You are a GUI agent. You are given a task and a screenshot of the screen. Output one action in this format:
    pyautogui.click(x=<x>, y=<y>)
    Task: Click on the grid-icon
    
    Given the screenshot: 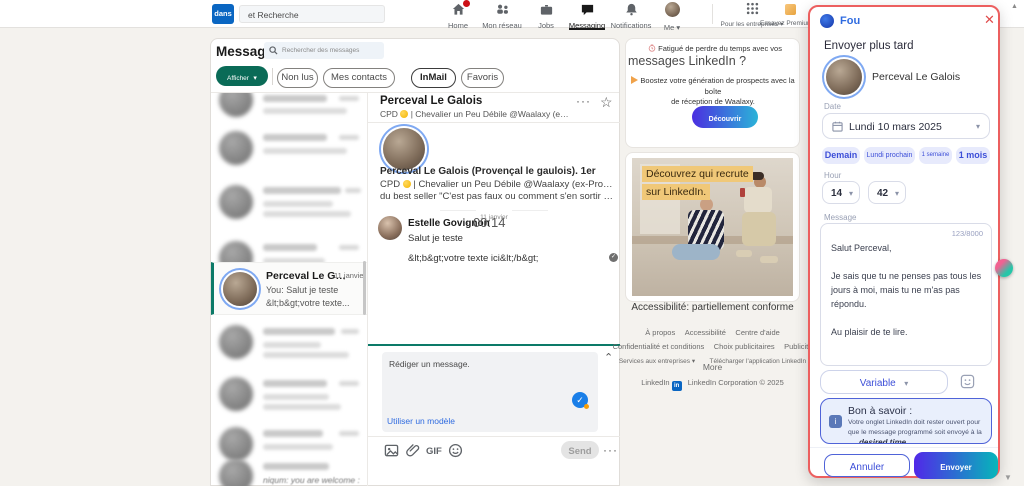 What is the action you would take?
    pyautogui.click(x=752, y=8)
    